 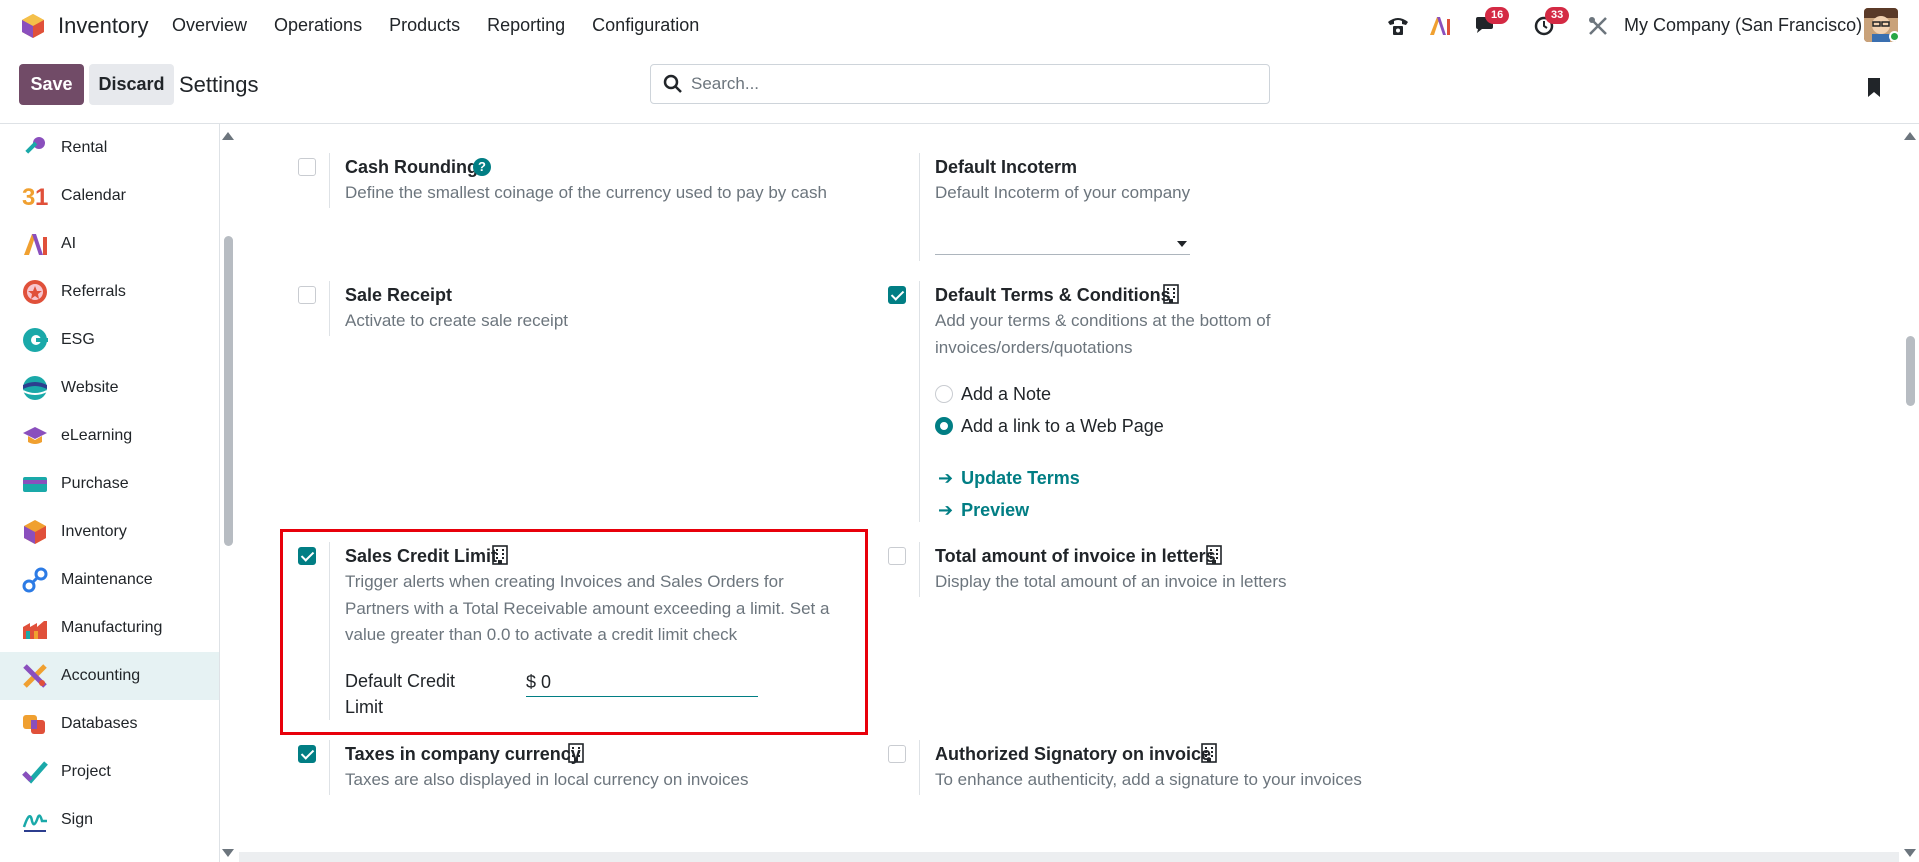 I want to click on svg-text: 3, so click(x=28, y=196).